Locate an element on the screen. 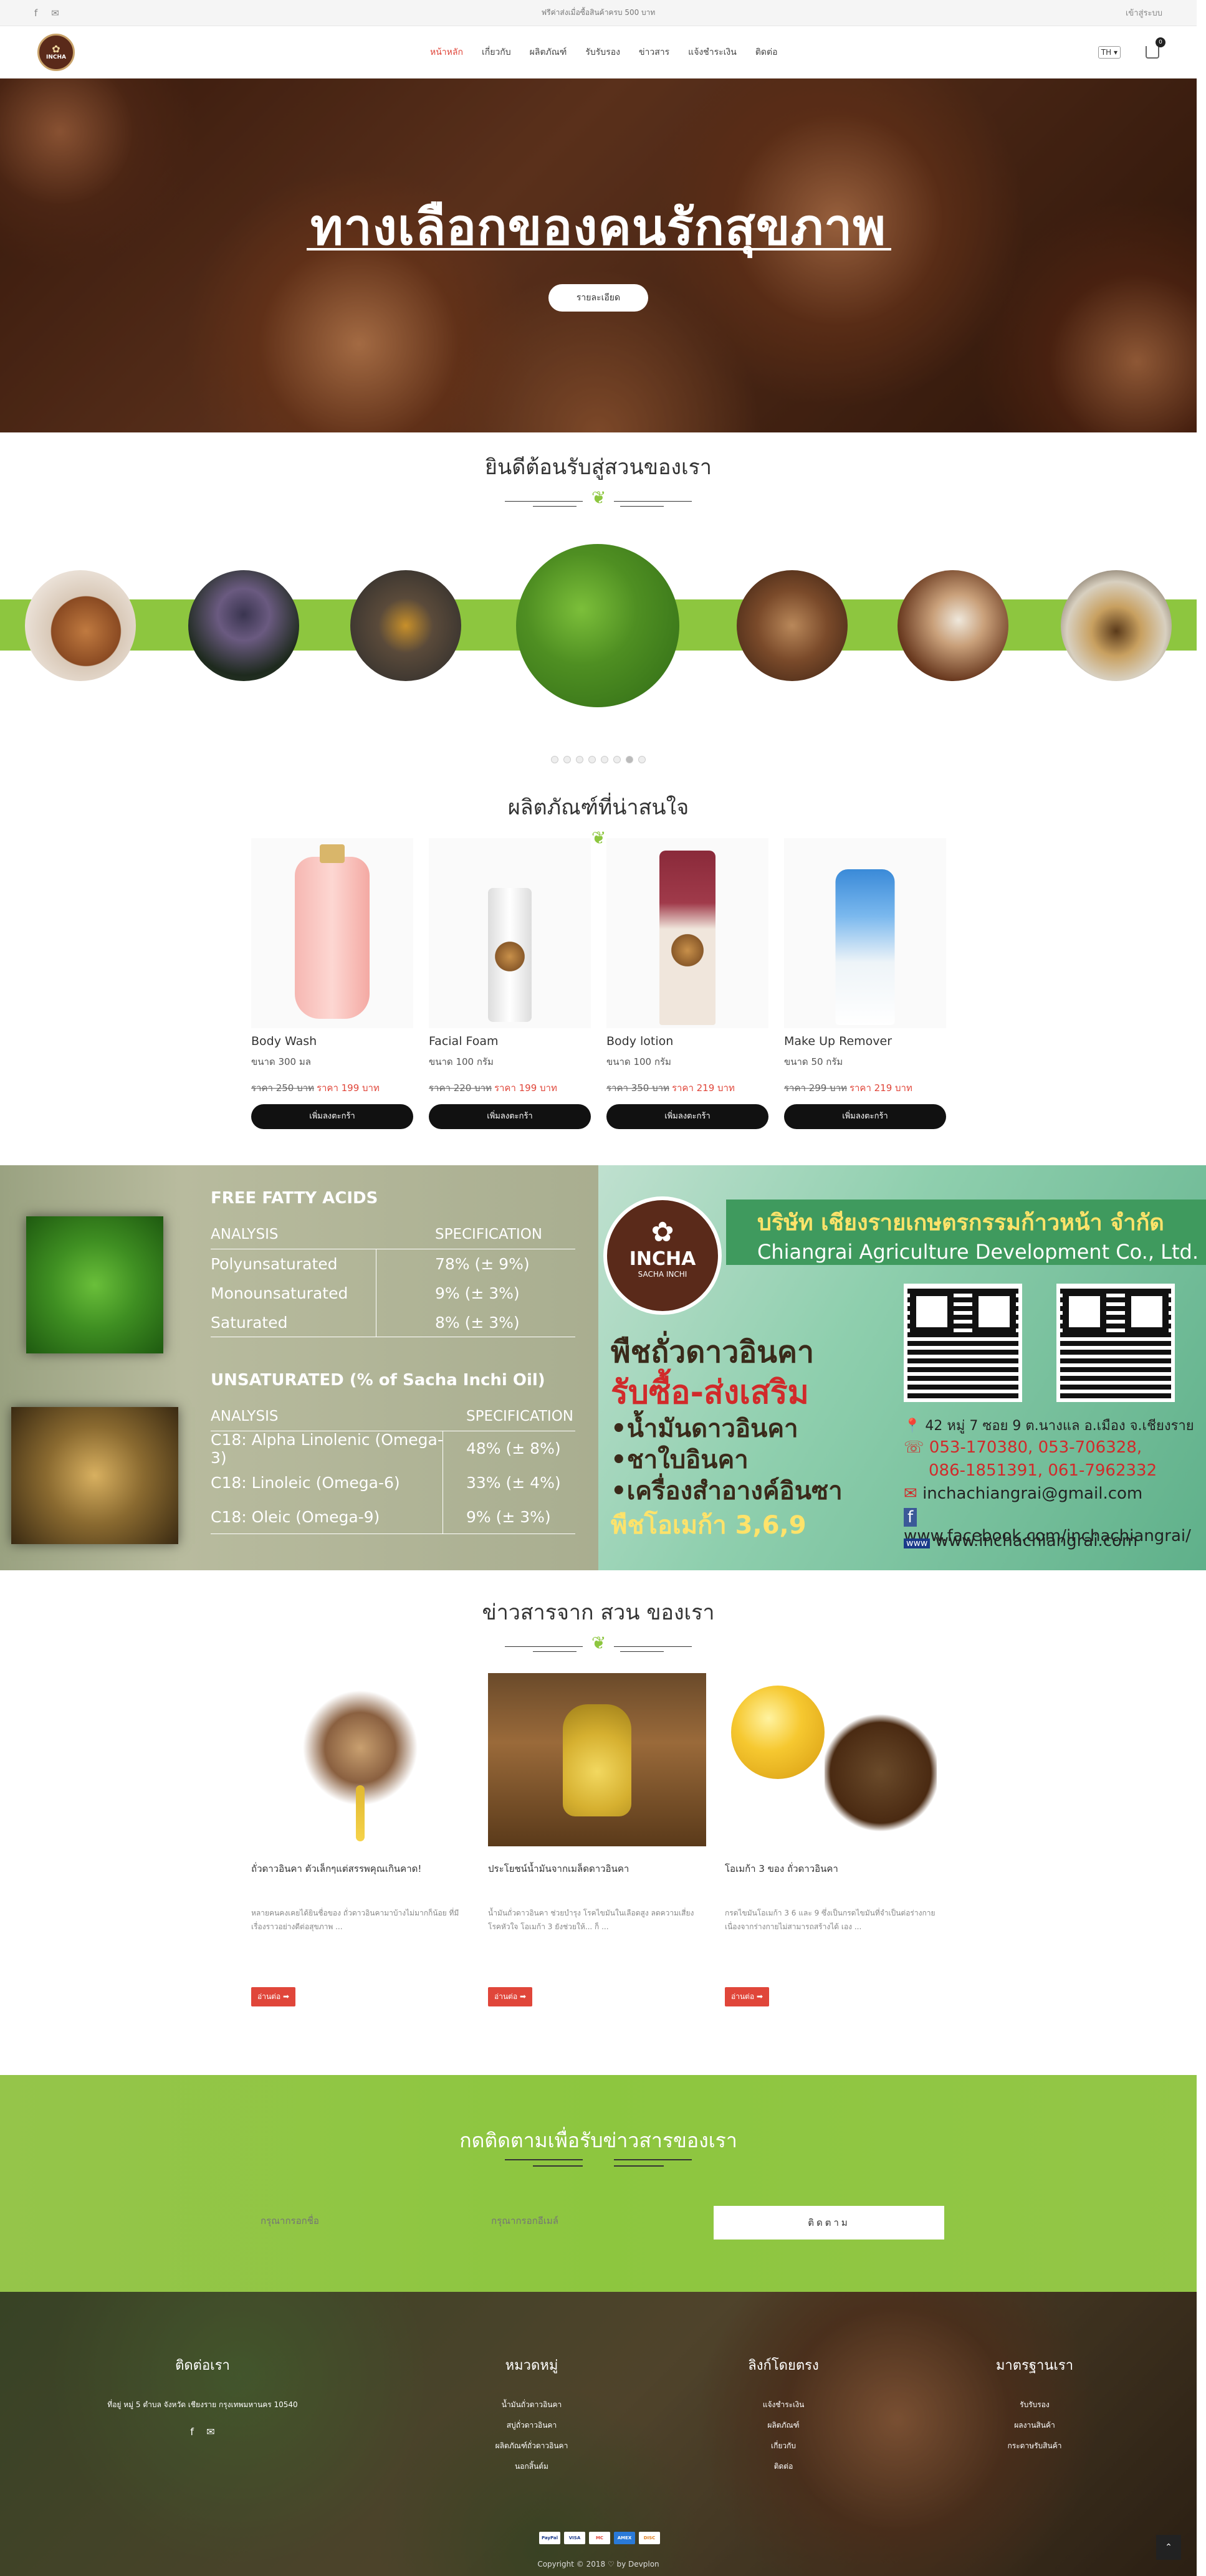 This screenshot has height=2576, width=1206. menu-item-payment: แจ้งชำระเงิน is located at coordinates (713, 52).